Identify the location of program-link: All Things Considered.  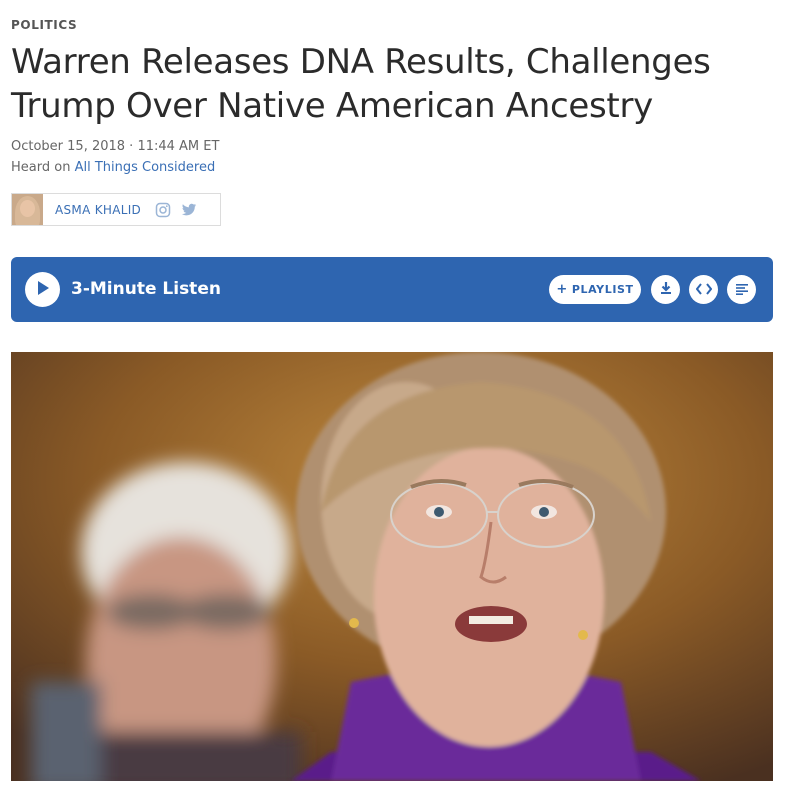
(145, 167).